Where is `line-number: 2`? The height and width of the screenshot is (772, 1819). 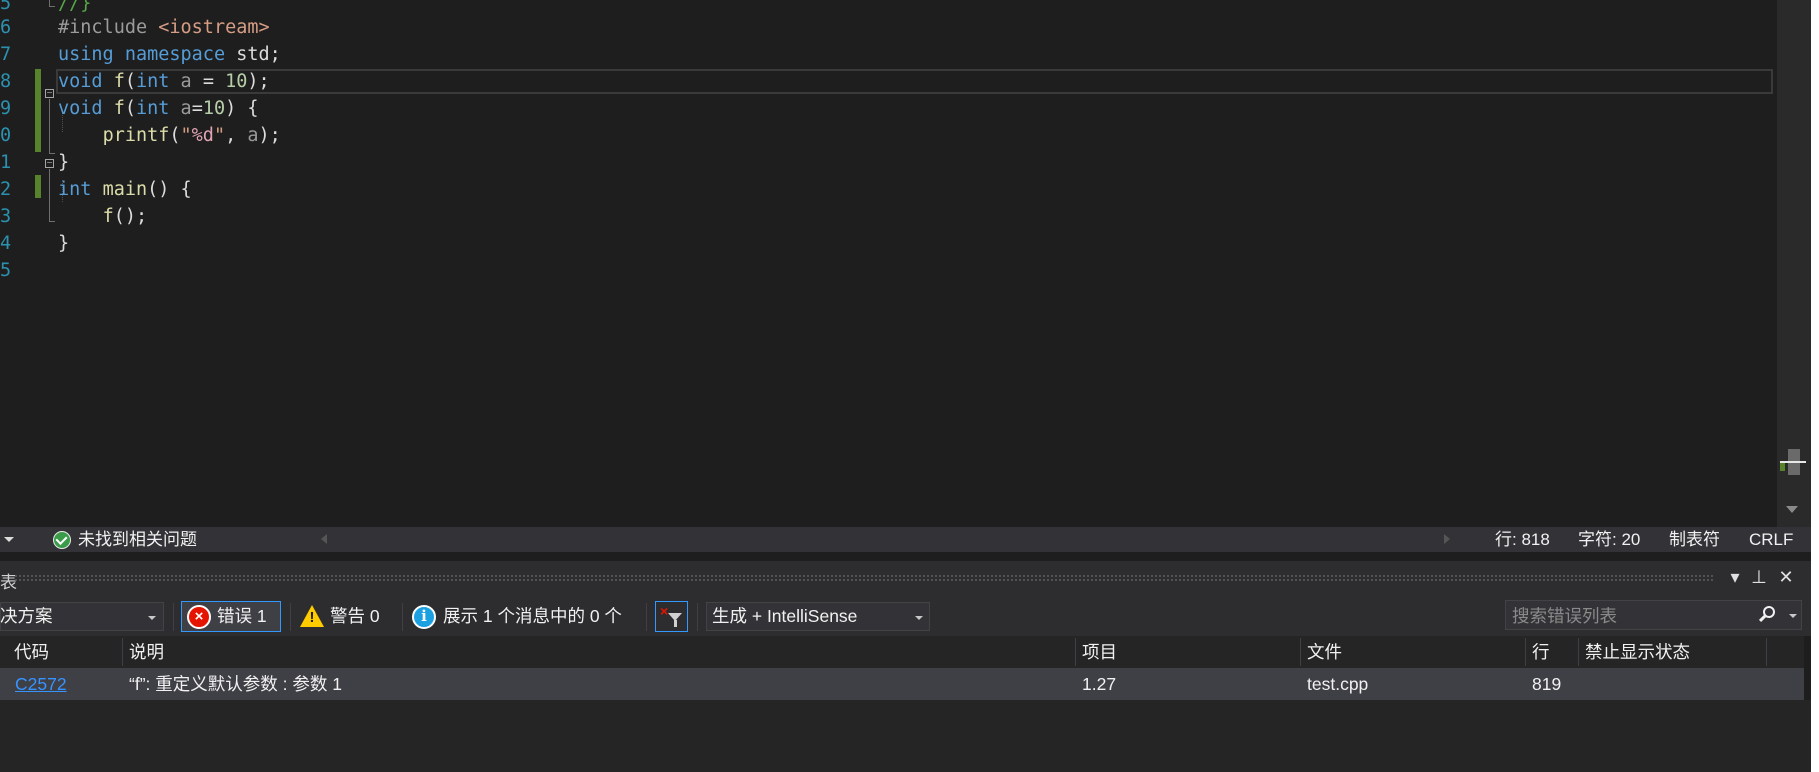
line-number: 2 is located at coordinates (6, 189).